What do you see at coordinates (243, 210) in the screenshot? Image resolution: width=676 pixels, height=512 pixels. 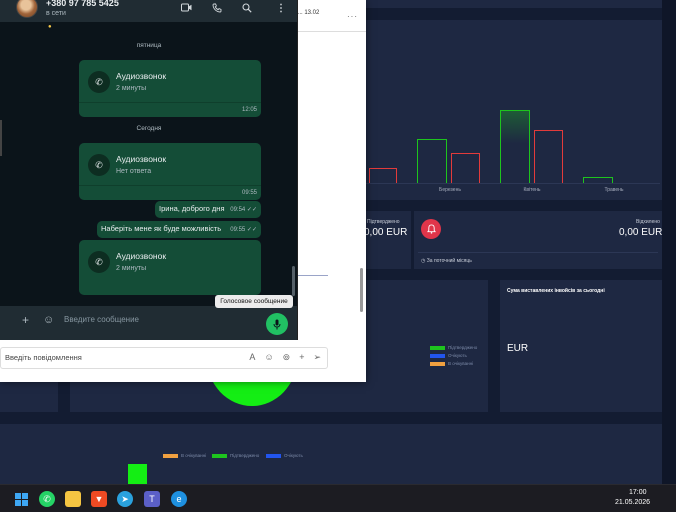 I see `message-time: 09:54 ✓✓` at bounding box center [243, 210].